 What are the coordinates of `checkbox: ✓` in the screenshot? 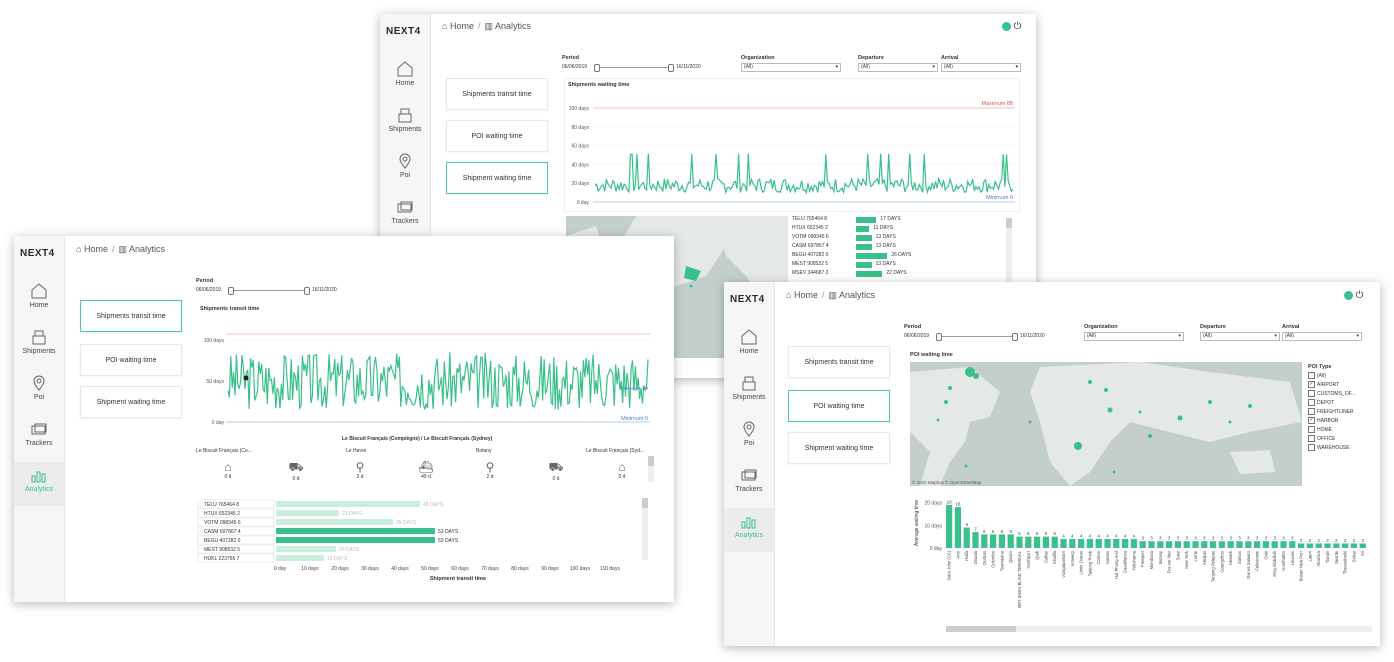 It's located at (1311, 384).